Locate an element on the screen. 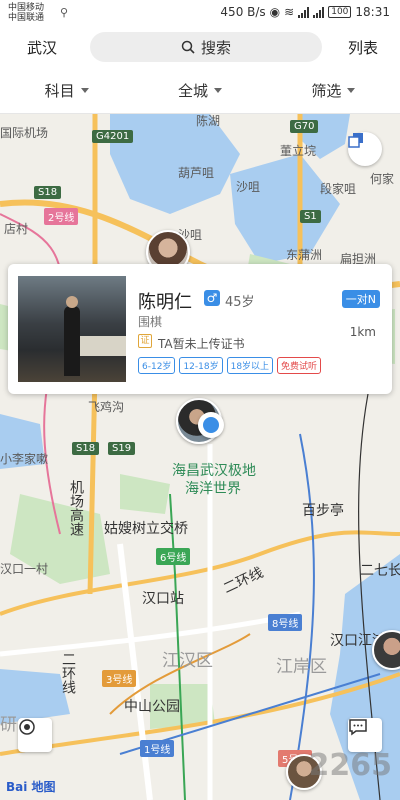  map-label-yicun: 汉口一村 is located at coordinates (24, 569).